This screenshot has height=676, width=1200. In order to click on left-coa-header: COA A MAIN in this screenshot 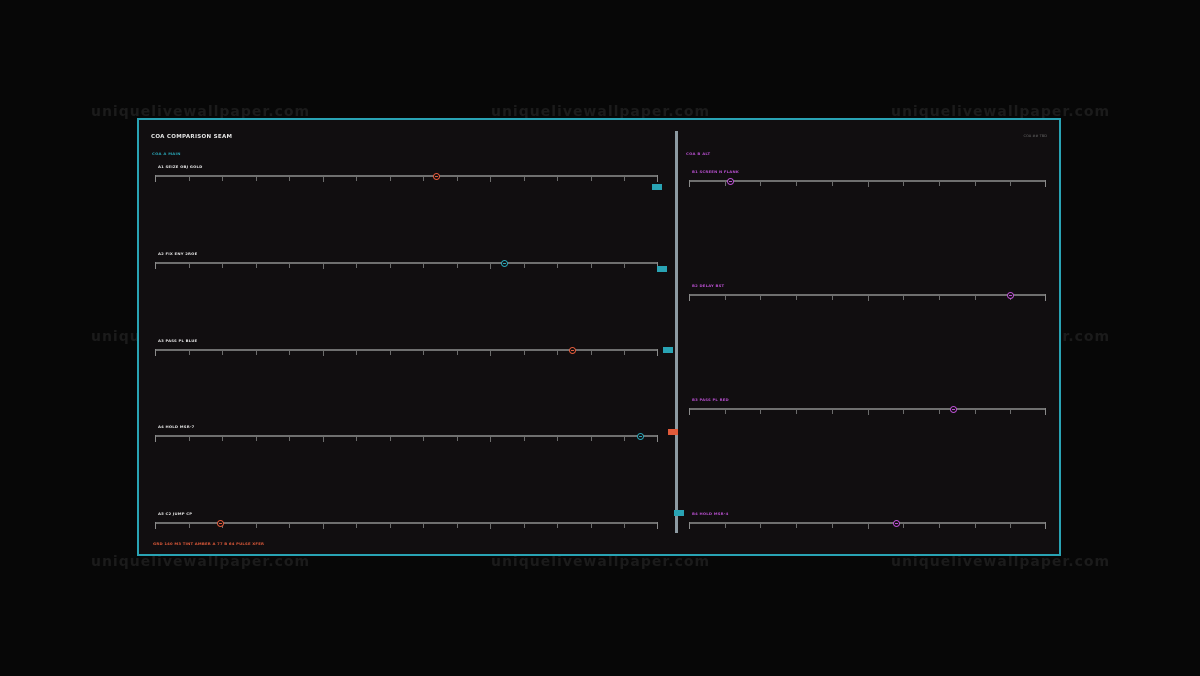, I will do `click(166, 153)`.